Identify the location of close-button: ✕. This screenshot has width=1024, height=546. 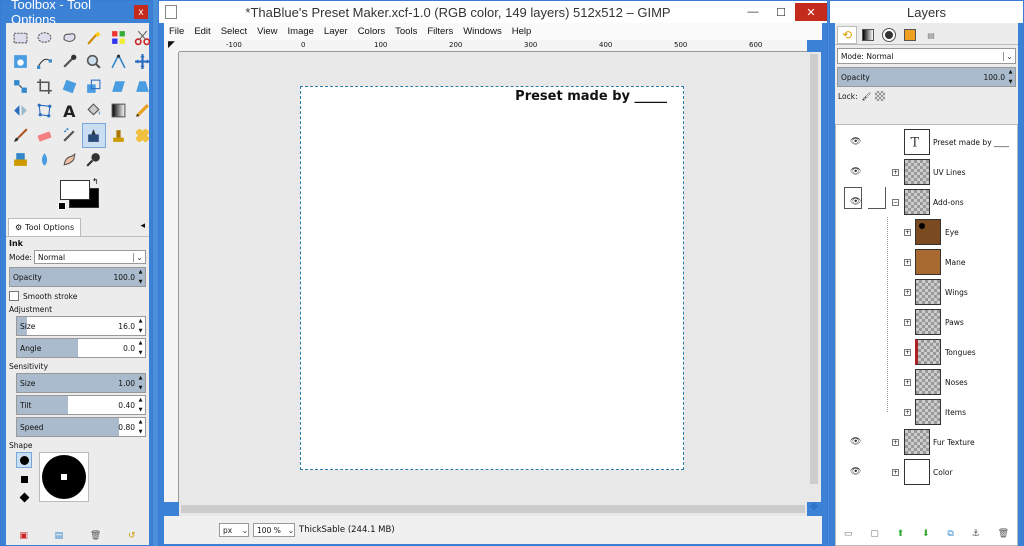
(811, 12).